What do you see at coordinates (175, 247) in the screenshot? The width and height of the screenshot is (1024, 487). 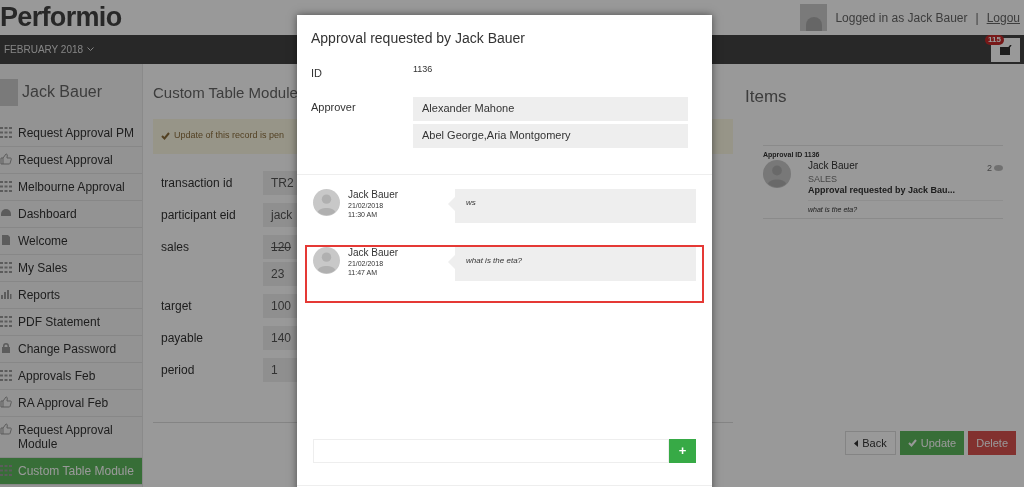 I see `field-label: sales` at bounding box center [175, 247].